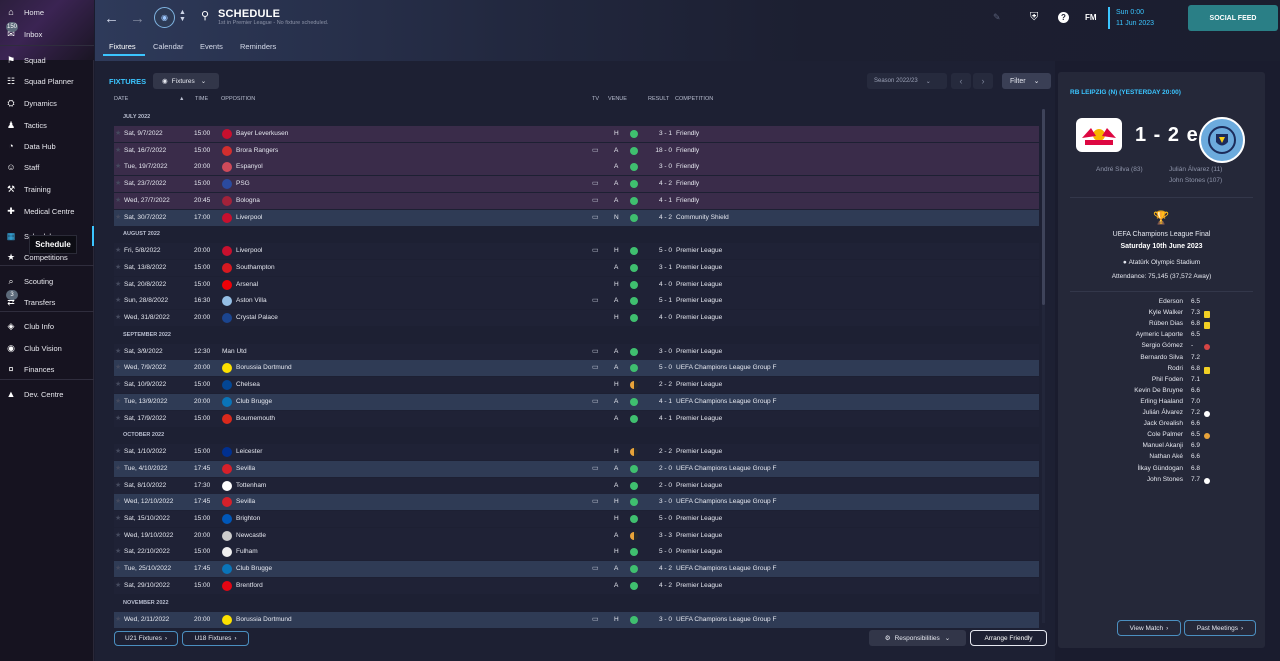  Describe the element at coordinates (1161, 234) in the screenshot. I see `match-competition: UEFA Champions League Final` at that location.